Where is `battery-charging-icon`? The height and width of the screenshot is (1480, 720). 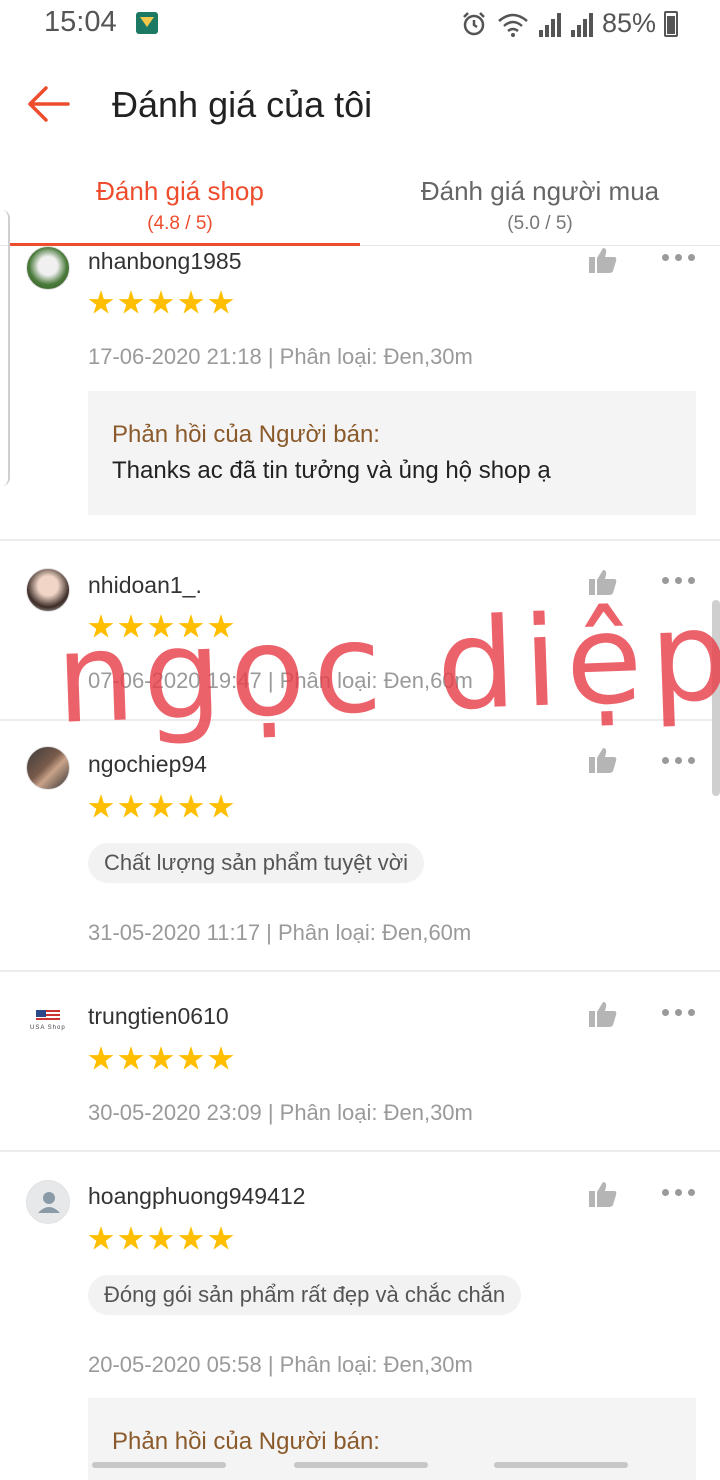 battery-charging-icon is located at coordinates (671, 23).